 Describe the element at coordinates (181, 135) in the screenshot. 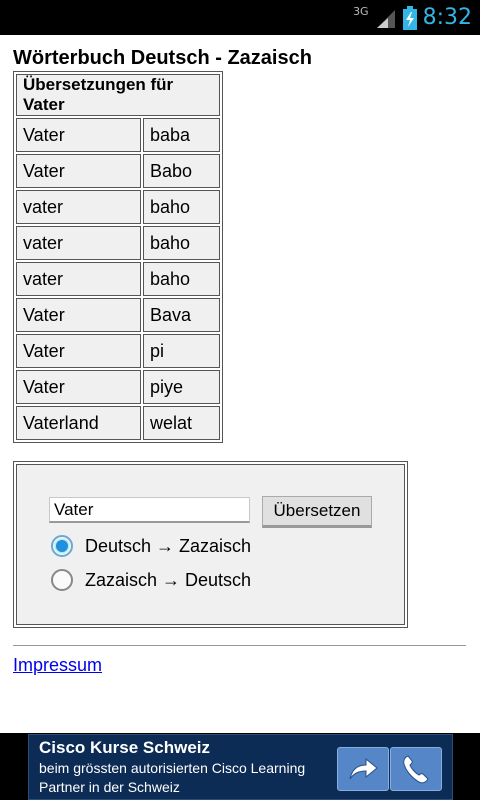

I see `zazaki-word-cell: baba` at that location.